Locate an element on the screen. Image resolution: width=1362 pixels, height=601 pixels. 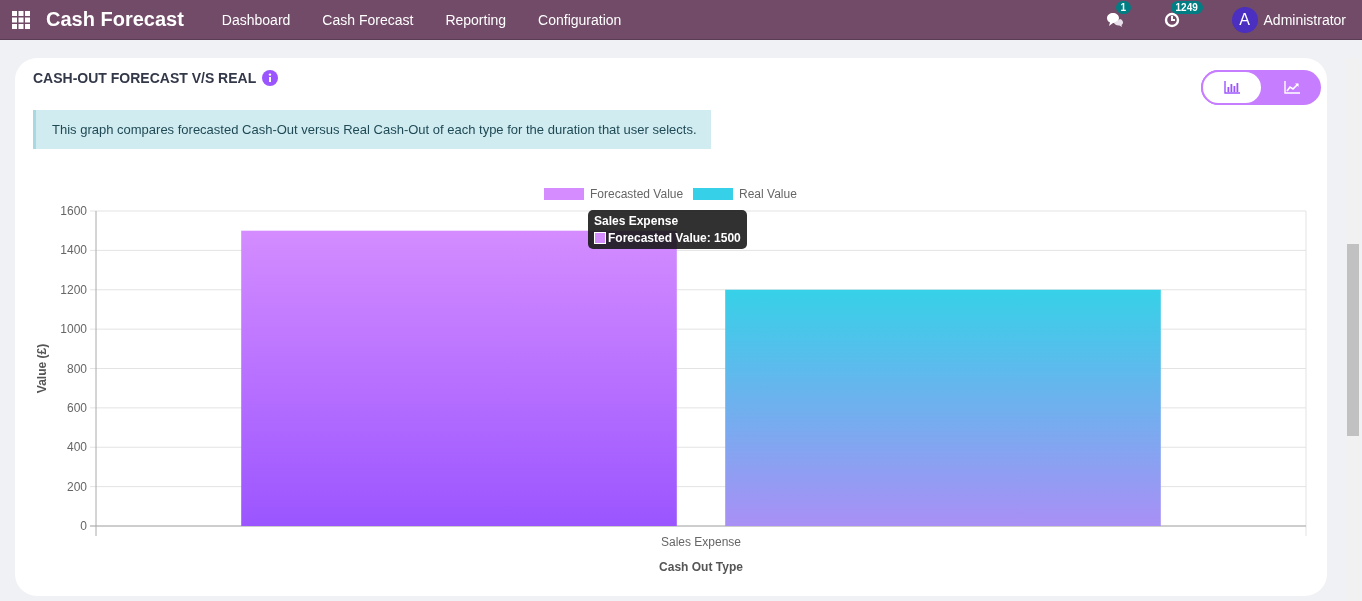
legend-entry: Real Value is located at coordinates (745, 194).